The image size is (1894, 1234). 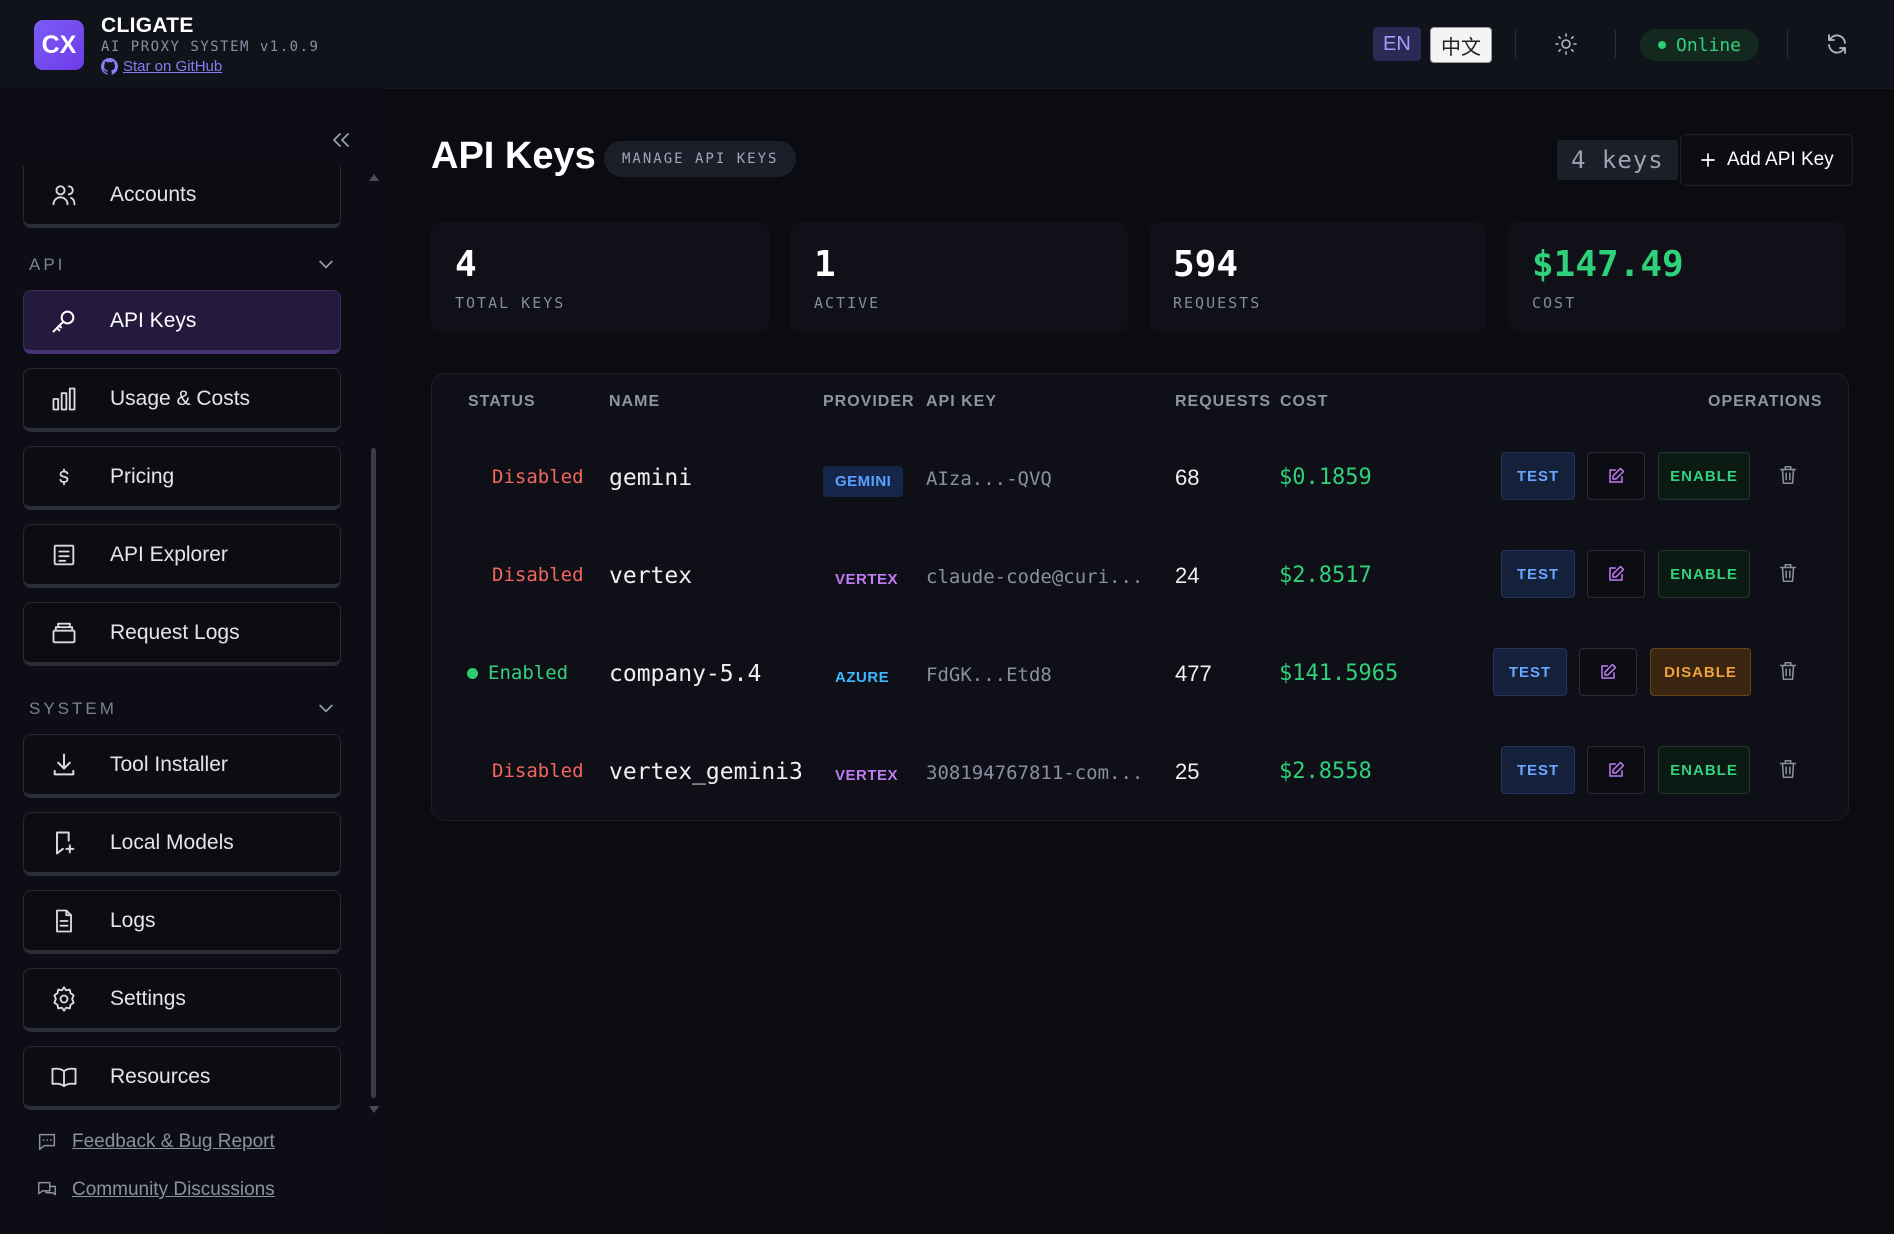 I want to click on sidebar-item-accounts: Accounts, so click(x=182, y=197).